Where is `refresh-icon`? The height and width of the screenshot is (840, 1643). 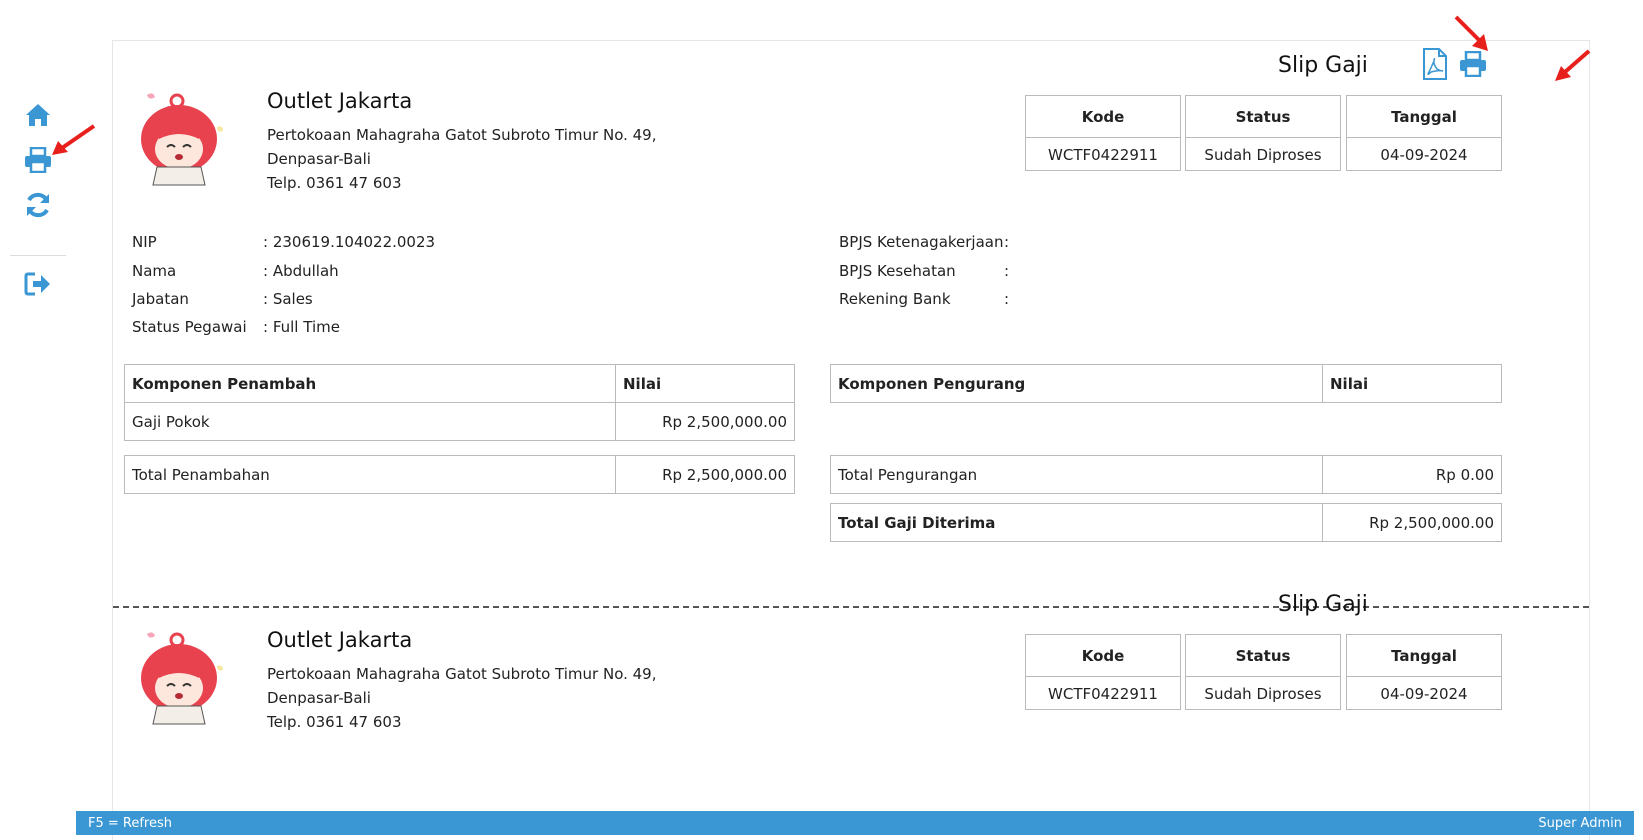 refresh-icon is located at coordinates (38, 205).